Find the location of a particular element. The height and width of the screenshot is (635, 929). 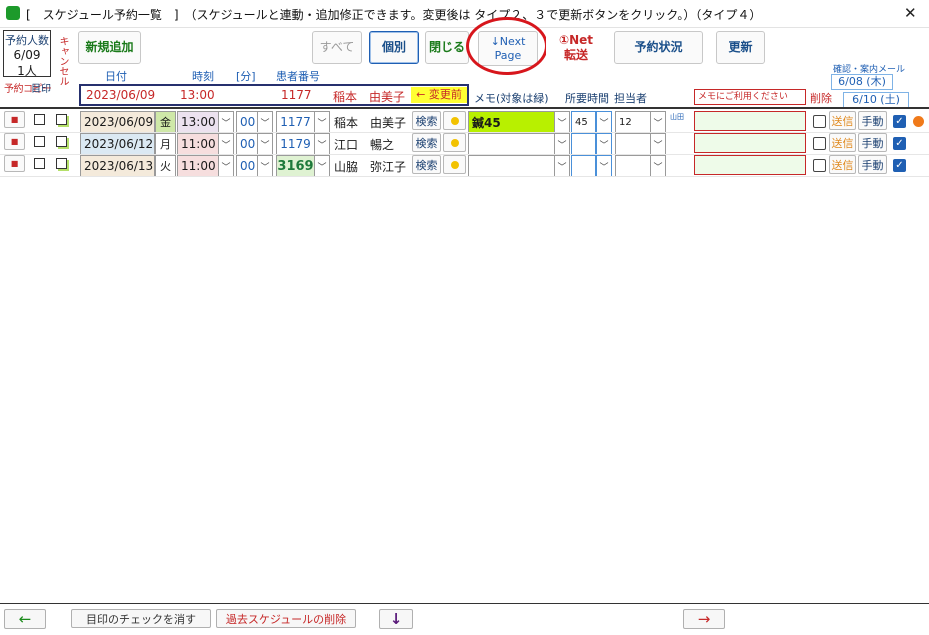

before-change-name: 稲本 由美子 is located at coordinates (369, 97).